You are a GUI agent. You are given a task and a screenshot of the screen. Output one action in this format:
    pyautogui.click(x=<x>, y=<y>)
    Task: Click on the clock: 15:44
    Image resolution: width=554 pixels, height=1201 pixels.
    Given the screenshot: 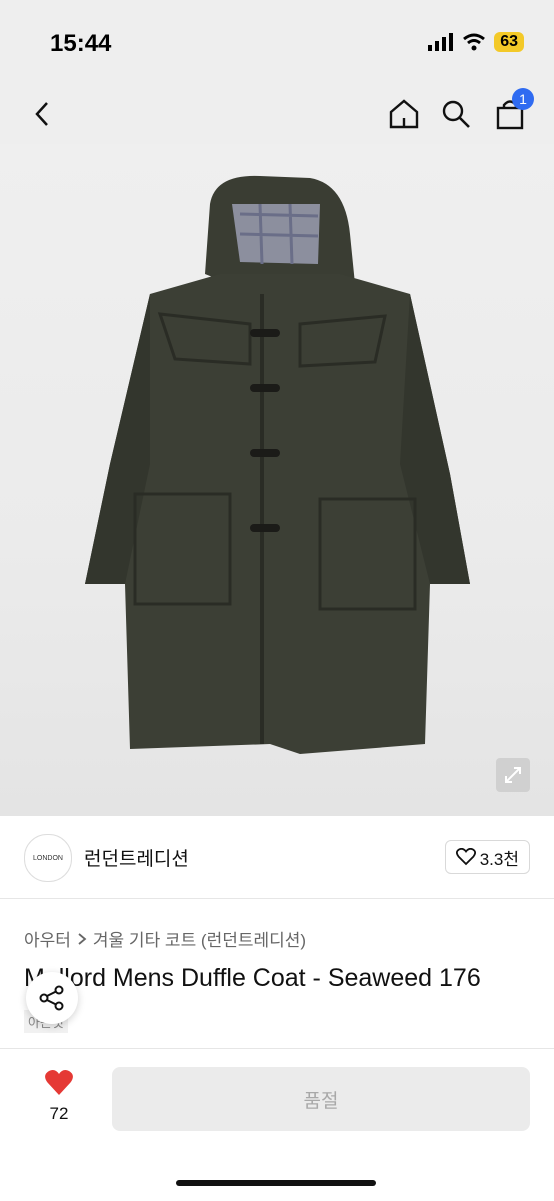 What is the action you would take?
    pyautogui.click(x=81, y=43)
    